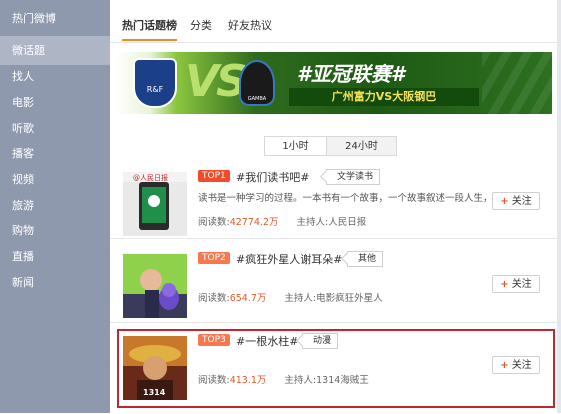 The width and height of the screenshot is (561, 414). What do you see at coordinates (149, 25) in the screenshot?
I see `tab-hot-topics: 热门话题榜` at bounding box center [149, 25].